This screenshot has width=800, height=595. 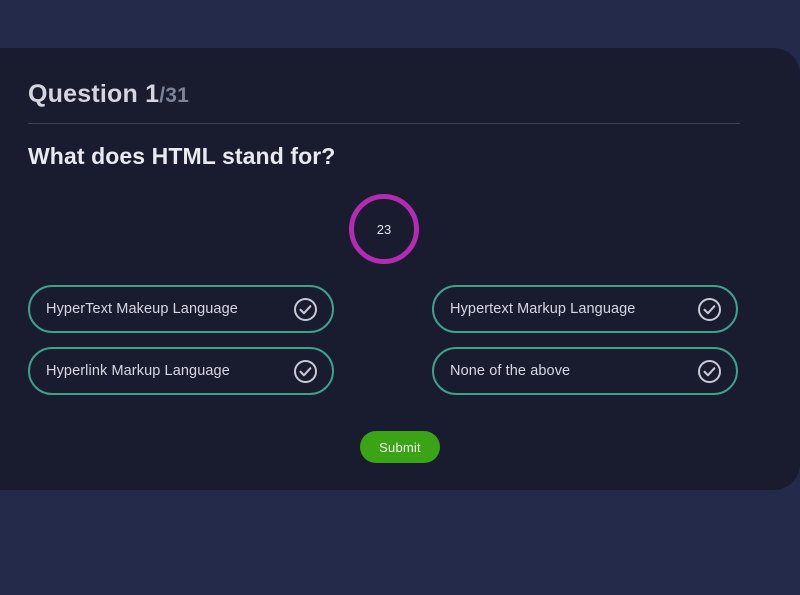 What do you see at coordinates (142, 309) in the screenshot?
I see `answer-option-1-label: HyperText Makeup Language` at bounding box center [142, 309].